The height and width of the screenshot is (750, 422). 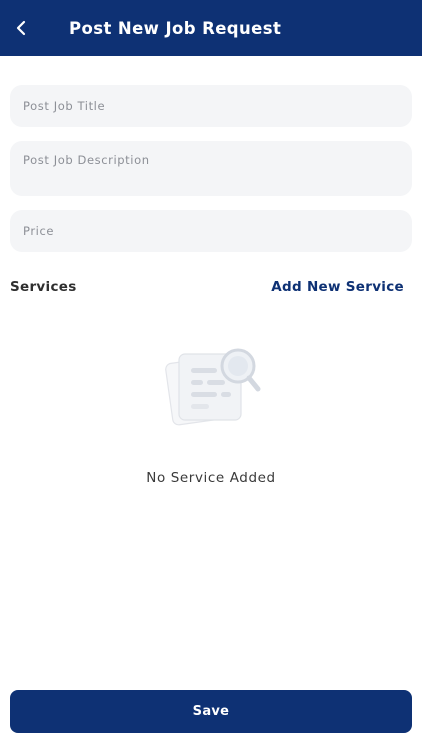 I want to click on job-description-placeholder: Post Job Description, so click(x=86, y=160).